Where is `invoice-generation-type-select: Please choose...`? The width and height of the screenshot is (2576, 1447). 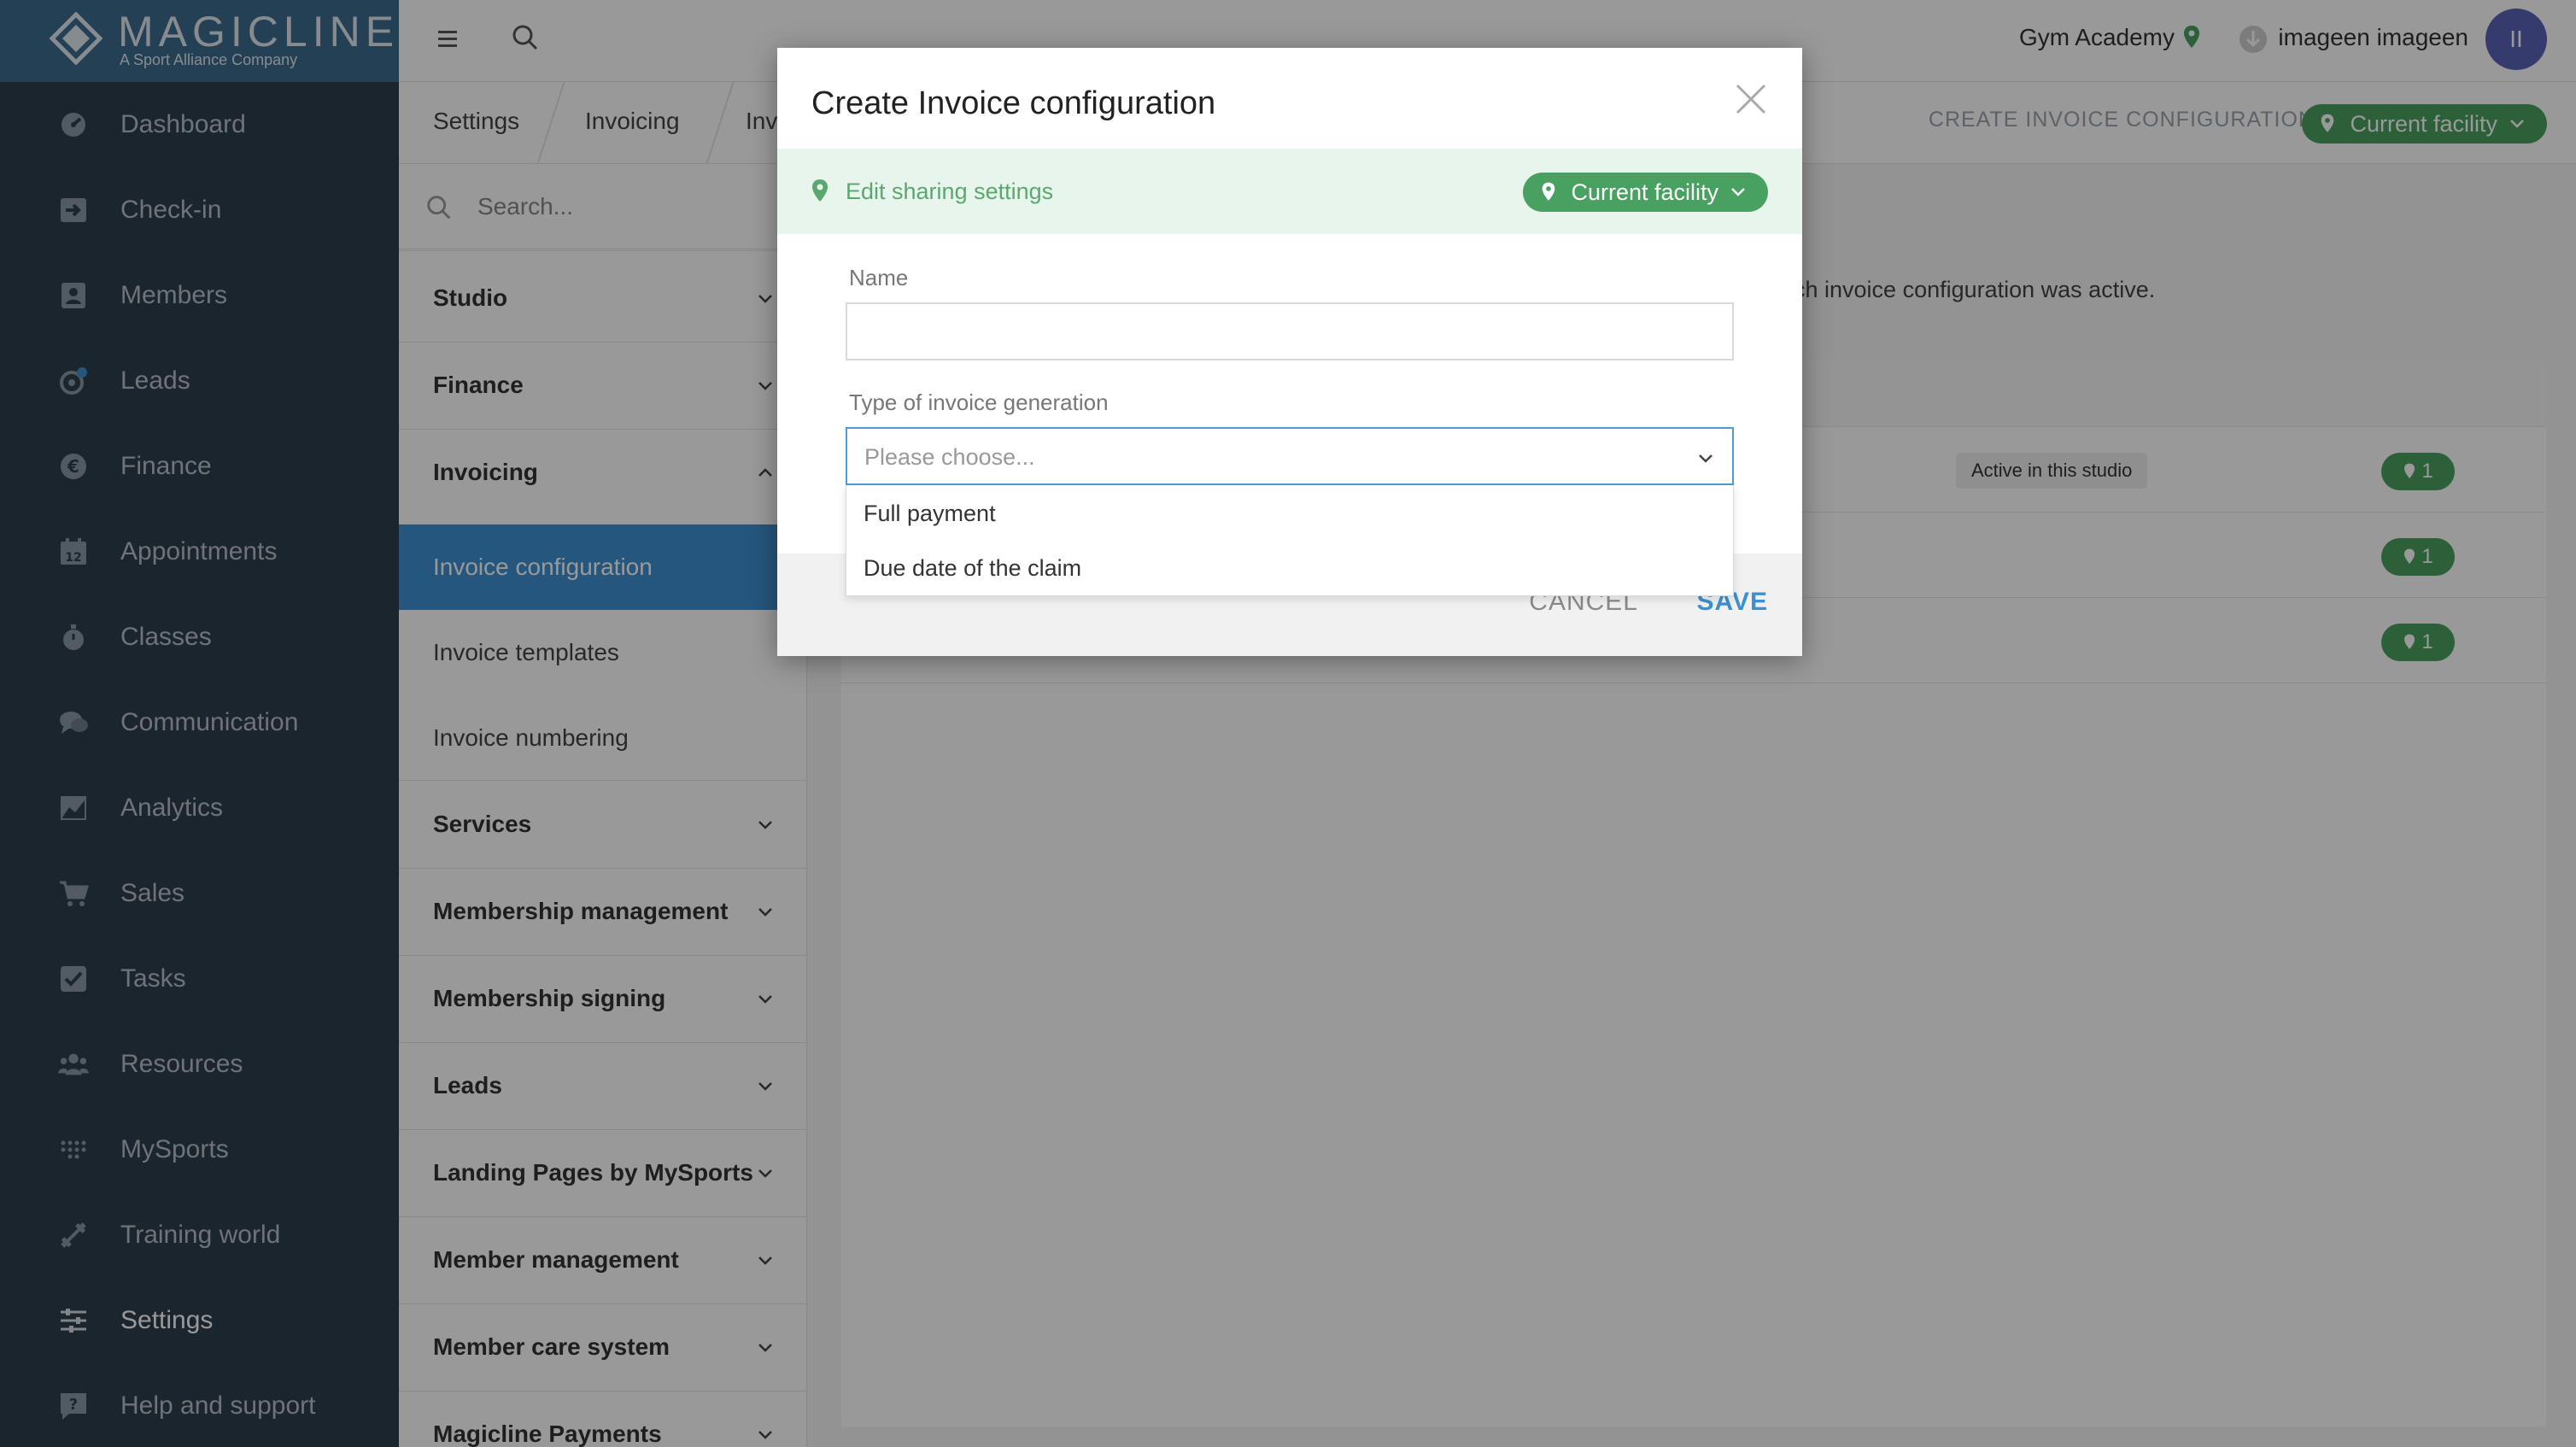 invoice-generation-type-select: Please choose... is located at coordinates (1290, 456).